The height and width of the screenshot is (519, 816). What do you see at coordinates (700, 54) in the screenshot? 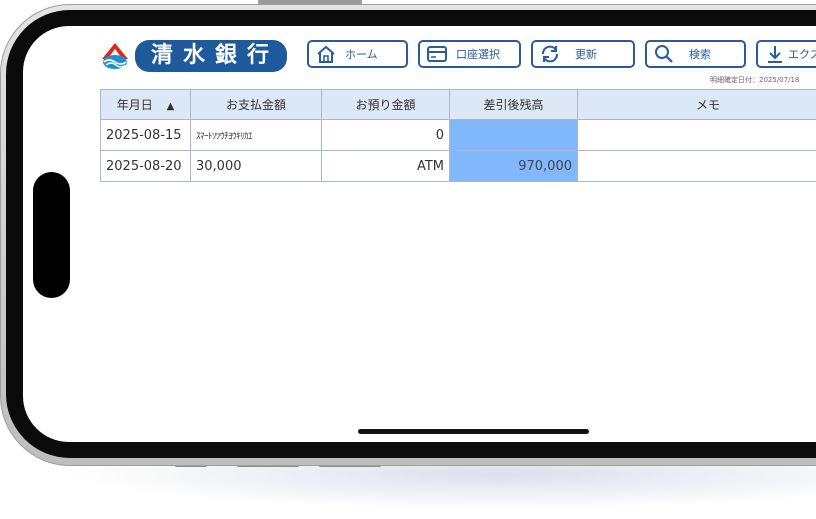
I see `search-button-label: 検索` at bounding box center [700, 54].